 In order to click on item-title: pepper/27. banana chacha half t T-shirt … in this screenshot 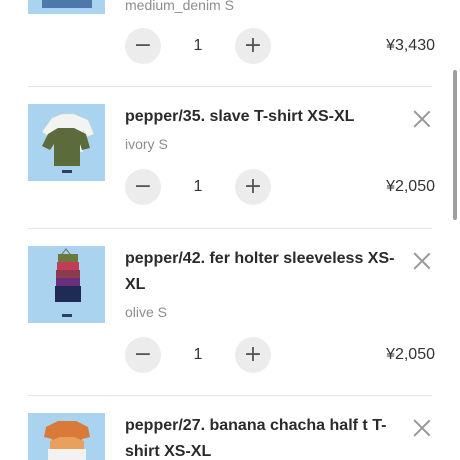, I will do `click(267, 436)`.